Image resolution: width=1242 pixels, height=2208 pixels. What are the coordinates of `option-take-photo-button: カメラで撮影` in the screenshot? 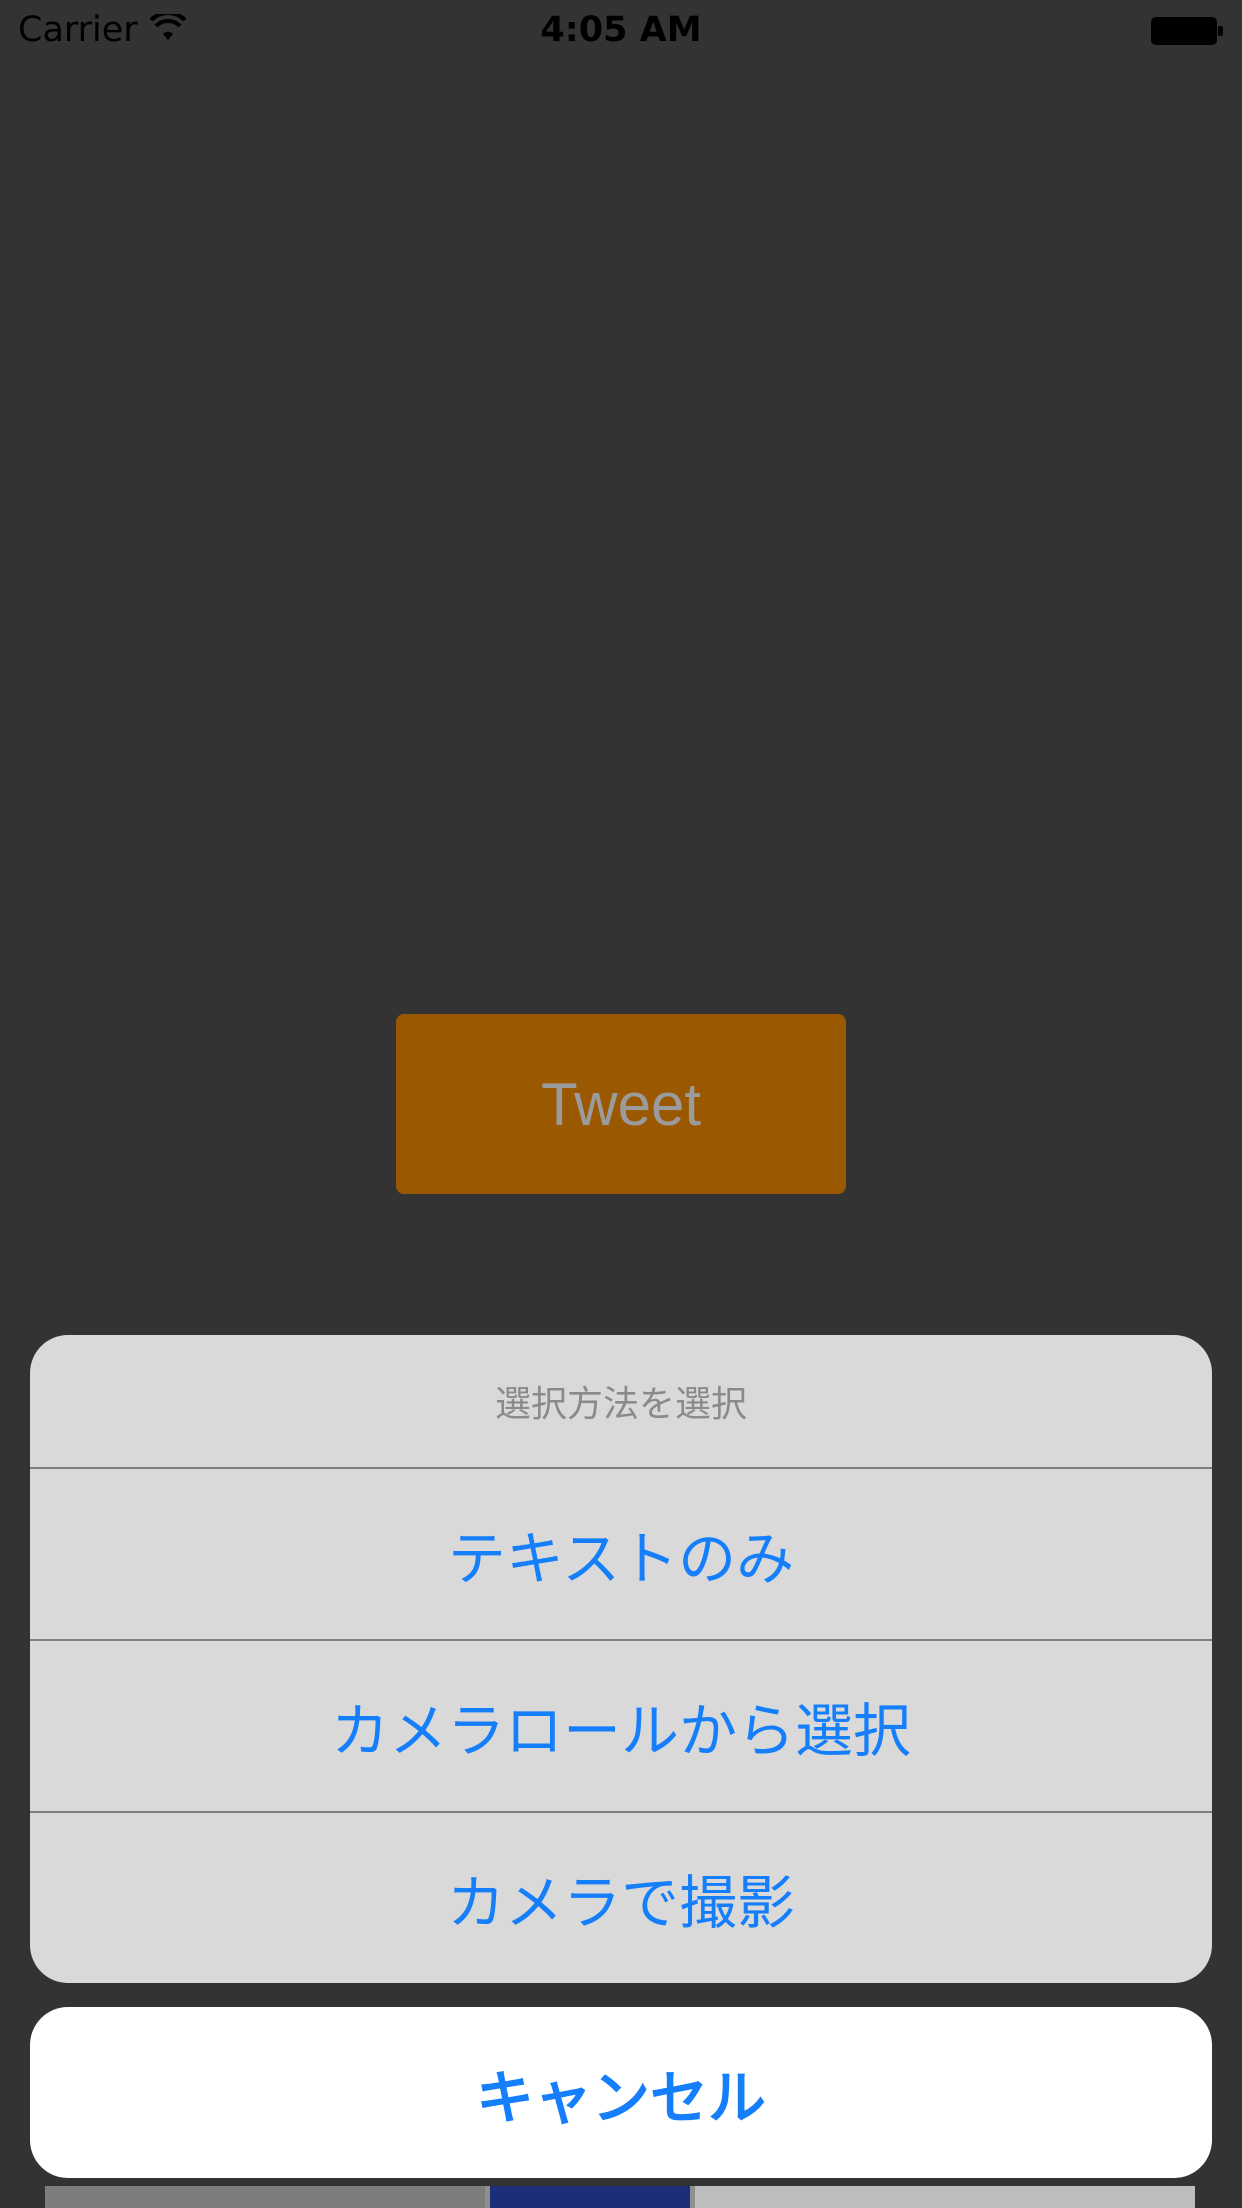 It's located at (621, 1898).